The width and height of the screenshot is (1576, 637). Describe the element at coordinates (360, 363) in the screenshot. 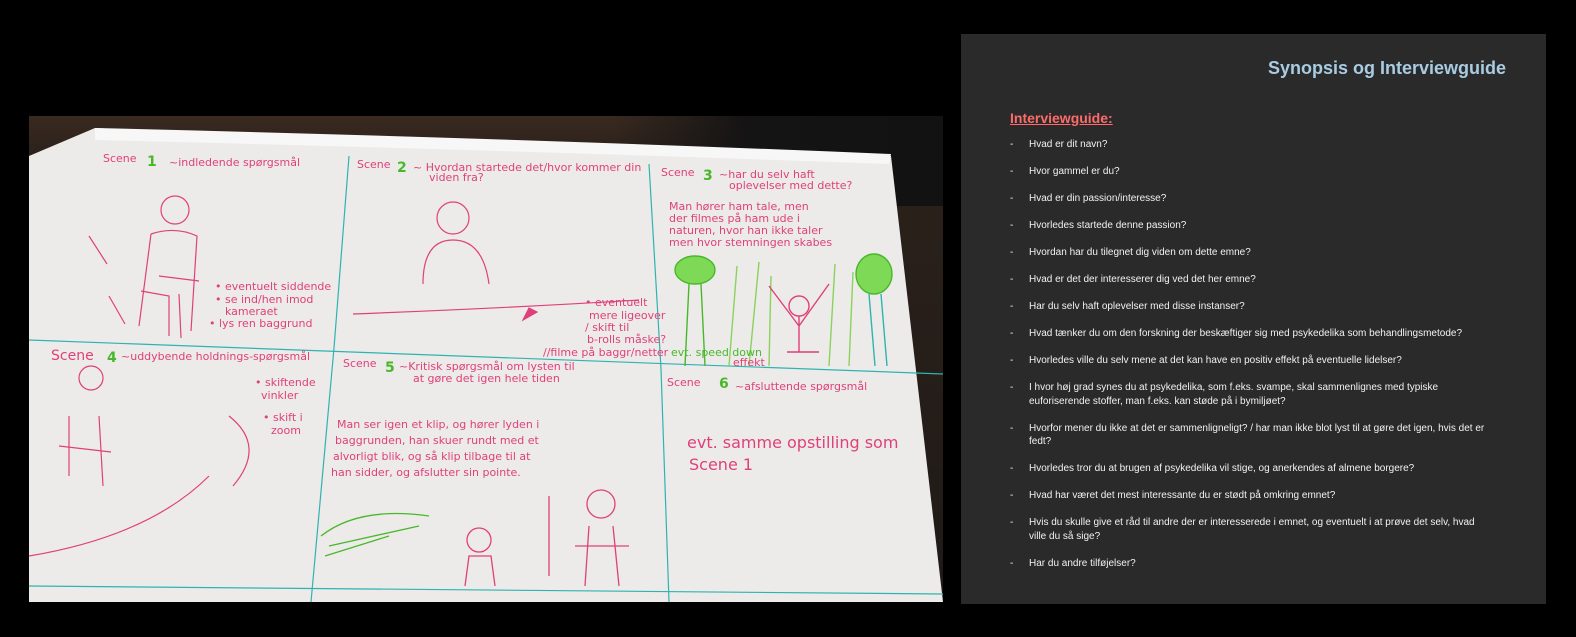

I see `scene-5-label: Scene` at that location.